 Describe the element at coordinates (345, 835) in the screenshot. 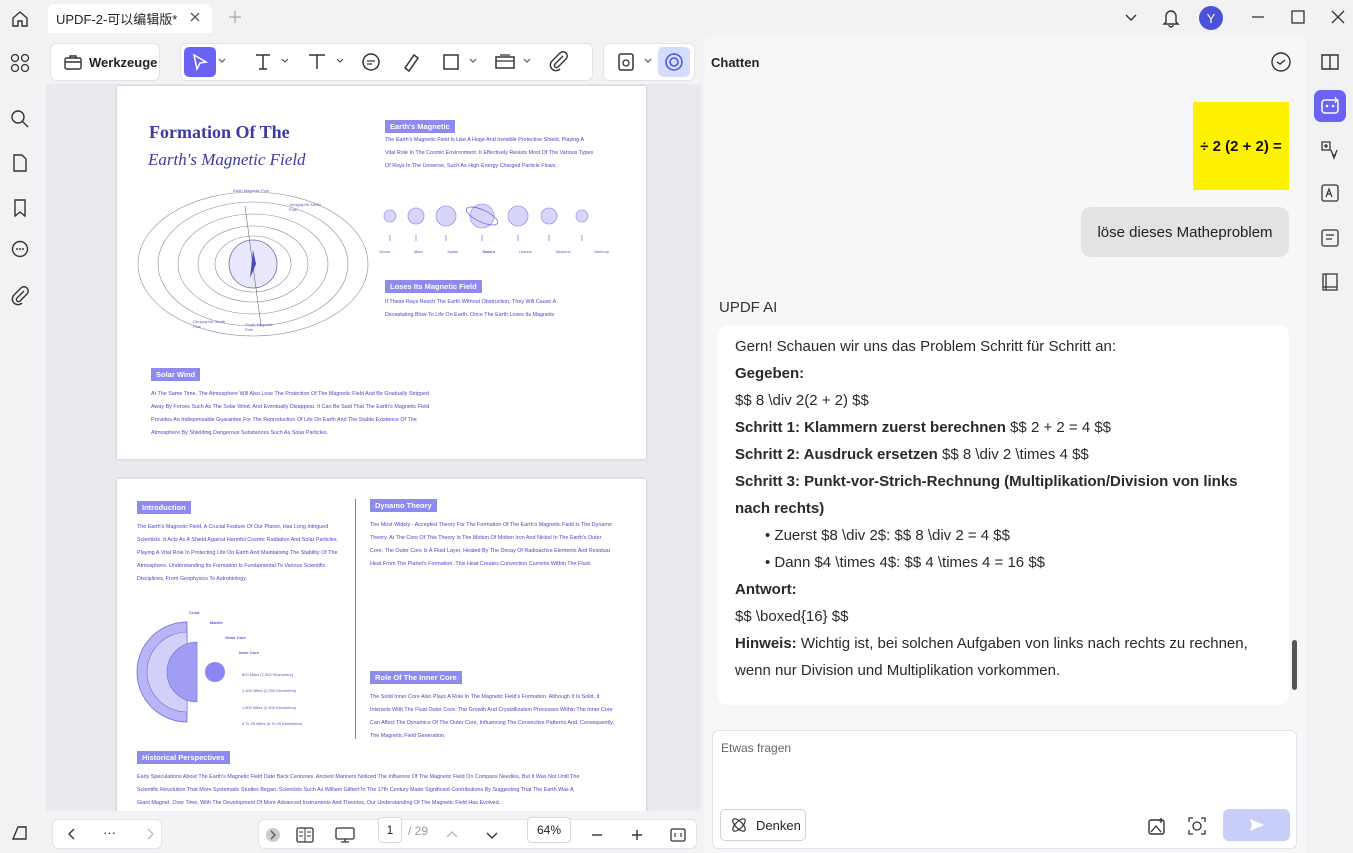

I see `presentation-icon` at that location.